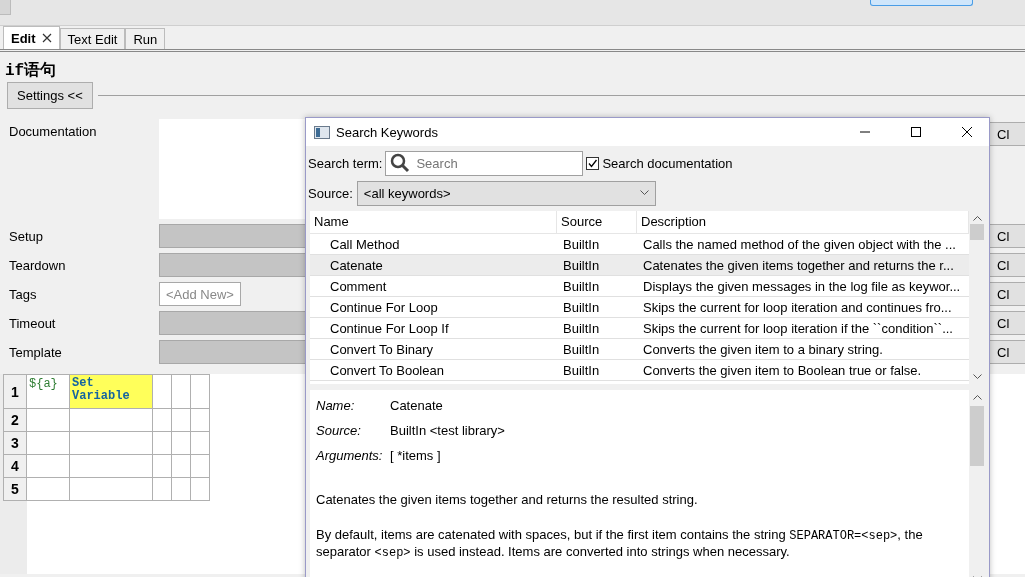  Describe the element at coordinates (345, 163) in the screenshot. I see `field-label: Search term:` at that location.